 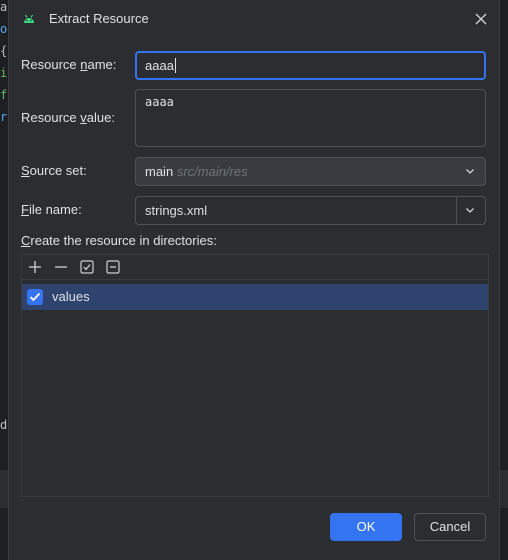 What do you see at coordinates (175, 65) in the screenshot?
I see `text-caret` at bounding box center [175, 65].